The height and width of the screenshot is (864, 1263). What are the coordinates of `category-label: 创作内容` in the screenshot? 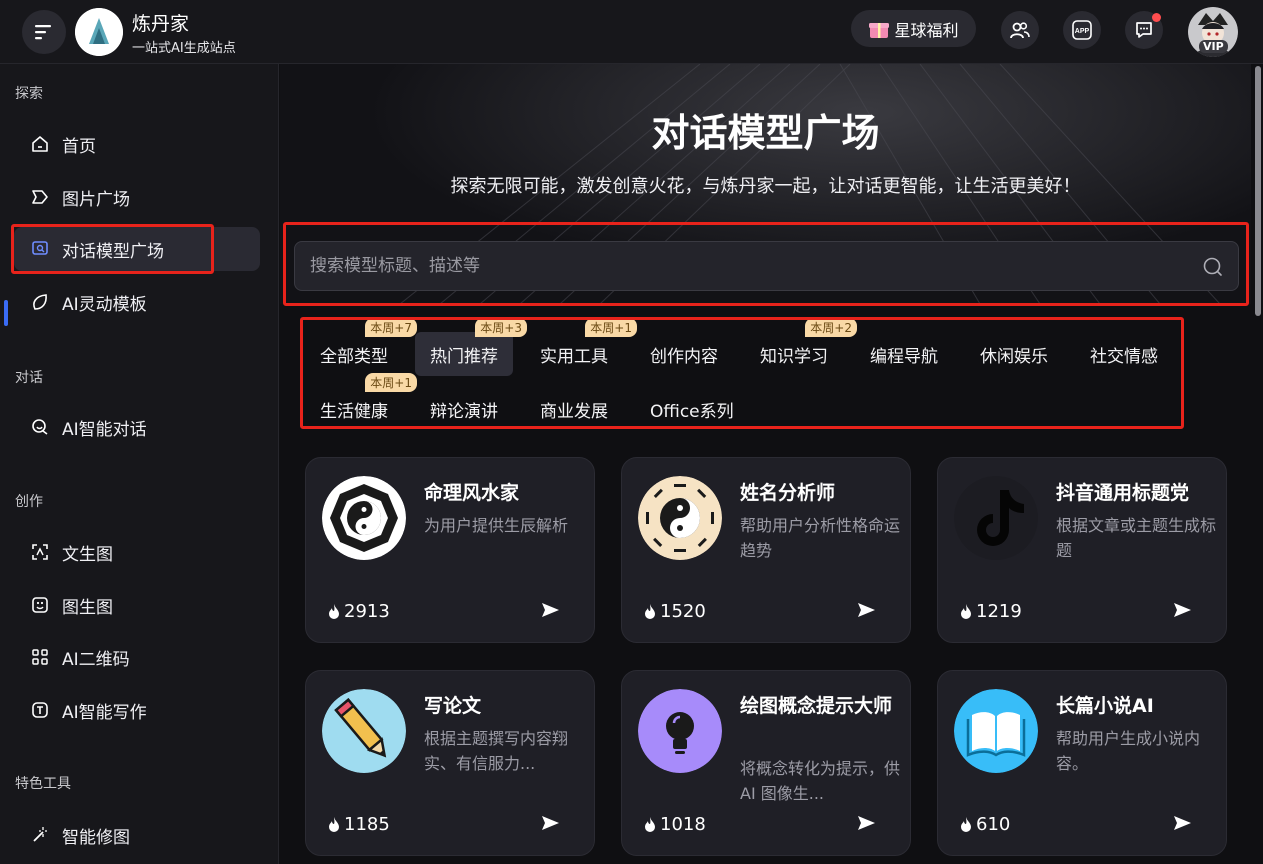 It's located at (684, 356).